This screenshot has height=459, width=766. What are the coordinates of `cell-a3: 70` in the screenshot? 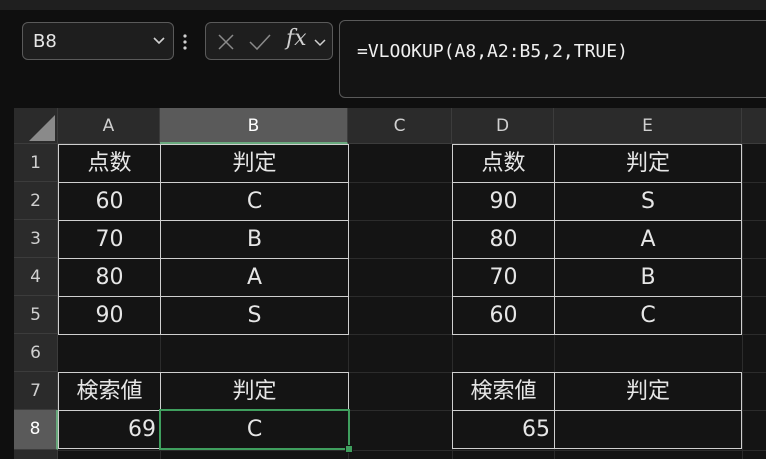 It's located at (109, 239).